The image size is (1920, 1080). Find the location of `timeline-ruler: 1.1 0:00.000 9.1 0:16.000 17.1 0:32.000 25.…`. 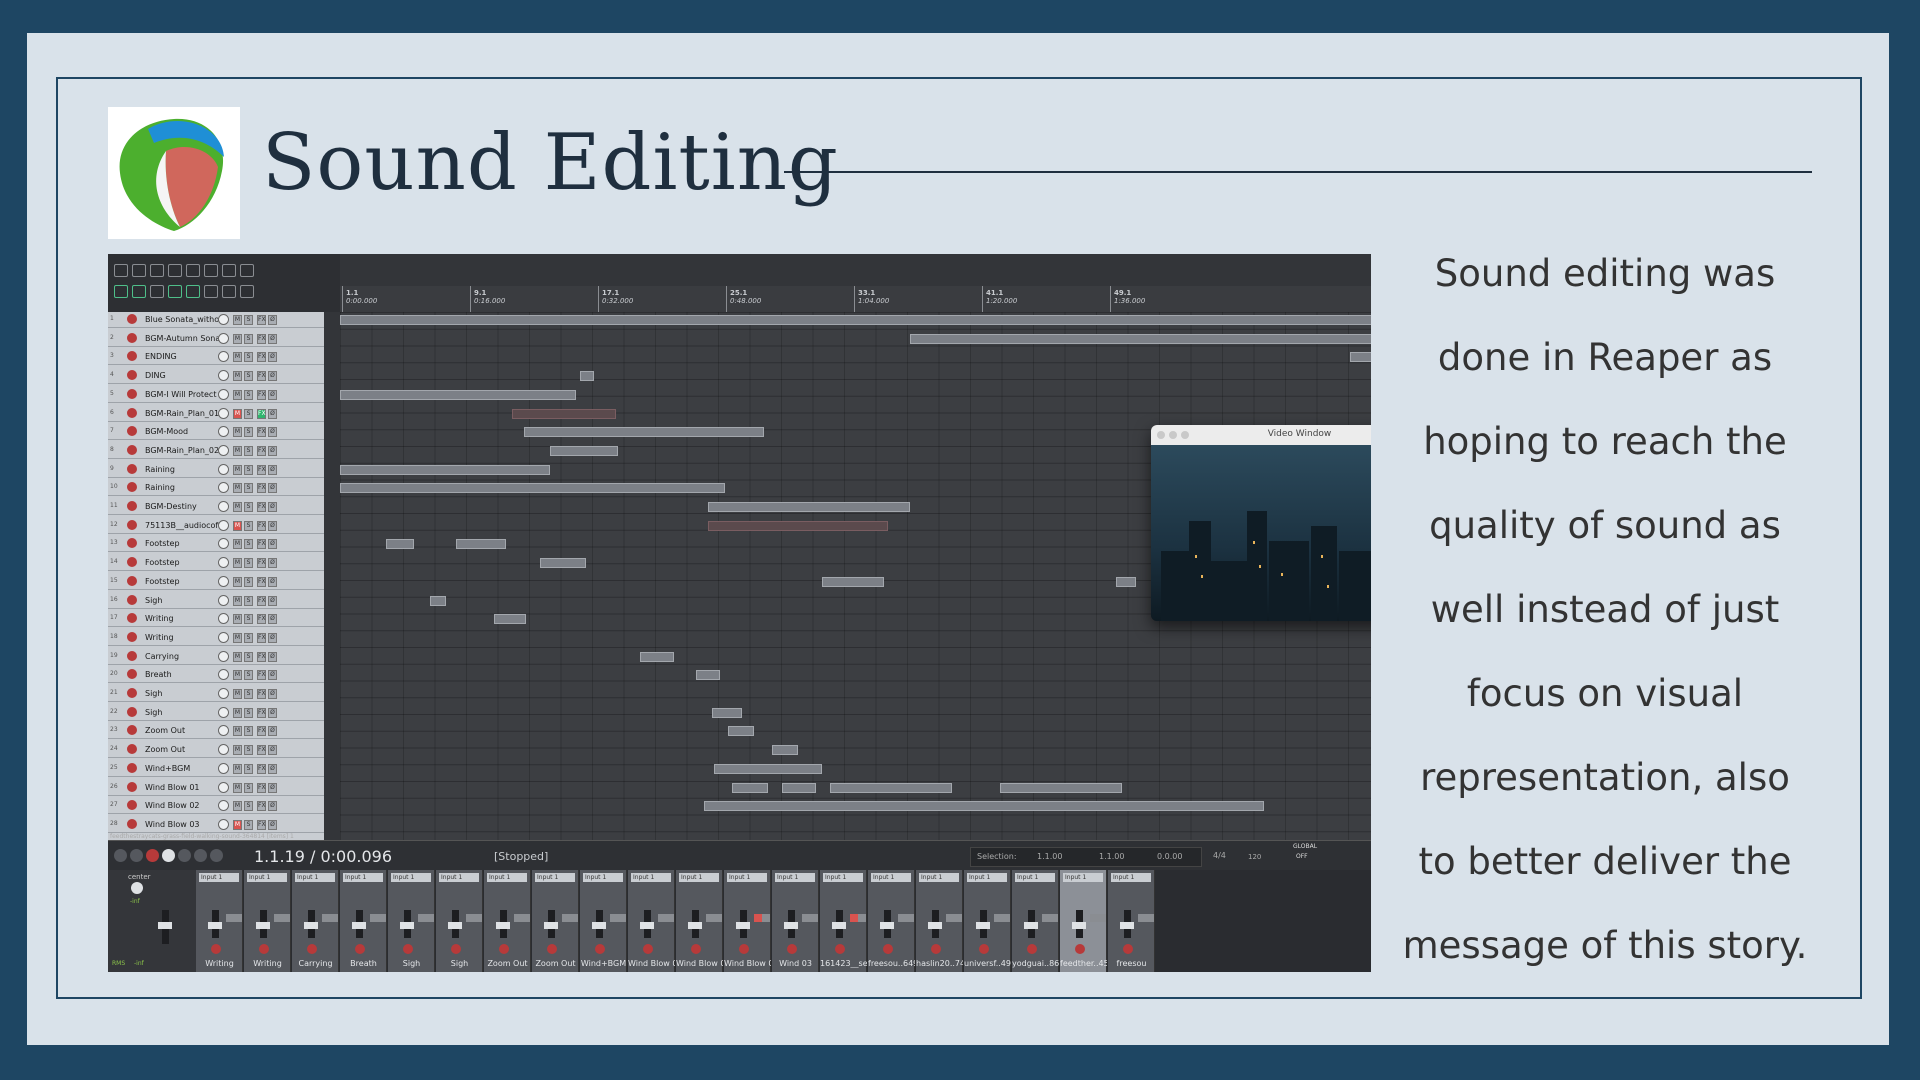

timeline-ruler: 1.1 0:00.000 9.1 0:16.000 17.1 0:32.000 25.… is located at coordinates (855, 299).